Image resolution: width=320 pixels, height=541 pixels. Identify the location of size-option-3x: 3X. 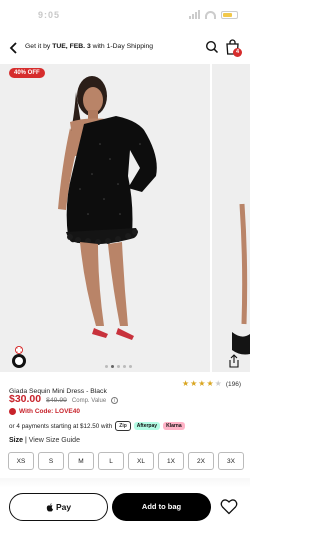
(231, 461).